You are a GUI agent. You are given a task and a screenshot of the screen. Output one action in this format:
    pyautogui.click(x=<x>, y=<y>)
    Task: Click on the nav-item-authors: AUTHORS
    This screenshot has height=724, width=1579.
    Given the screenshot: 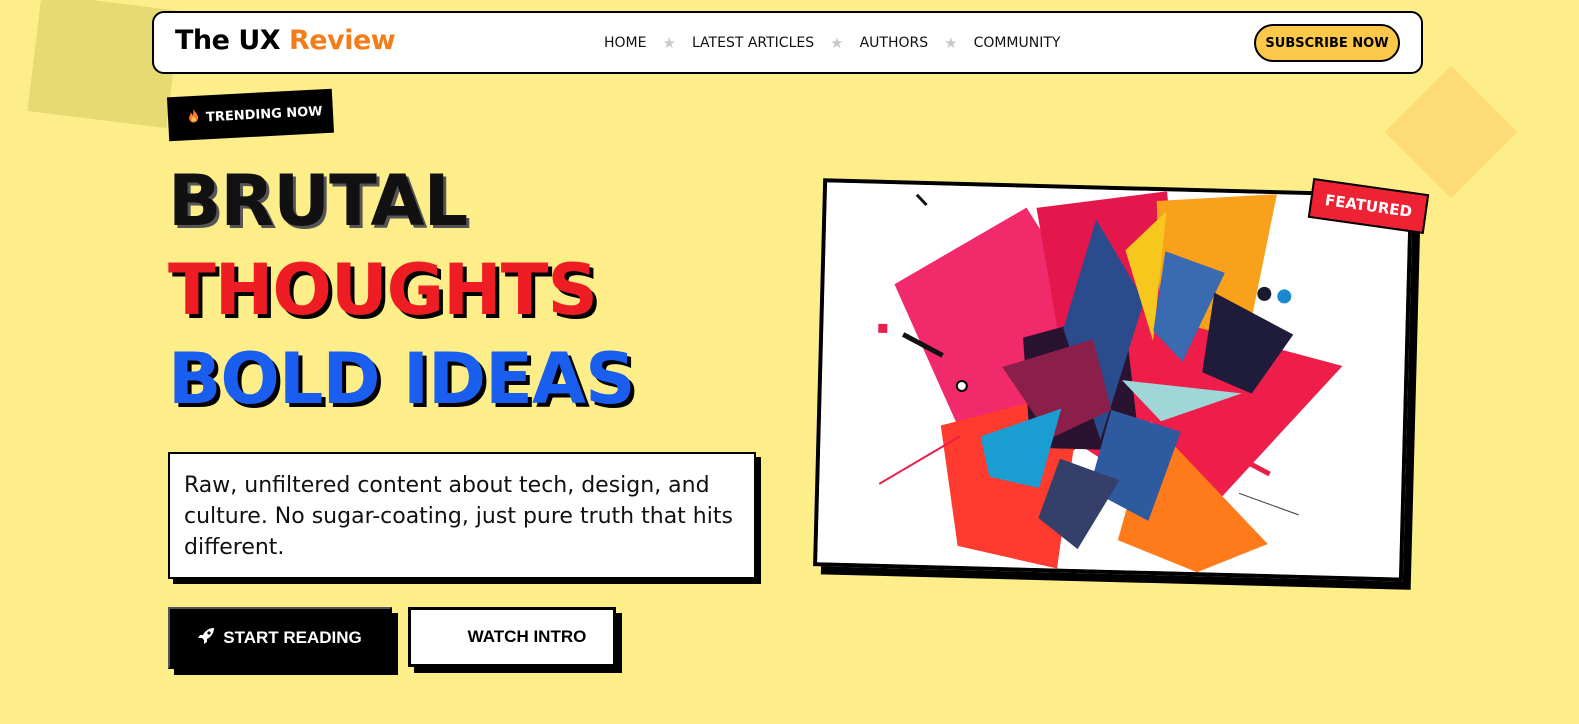 What is the action you would take?
    pyautogui.click(x=894, y=43)
    